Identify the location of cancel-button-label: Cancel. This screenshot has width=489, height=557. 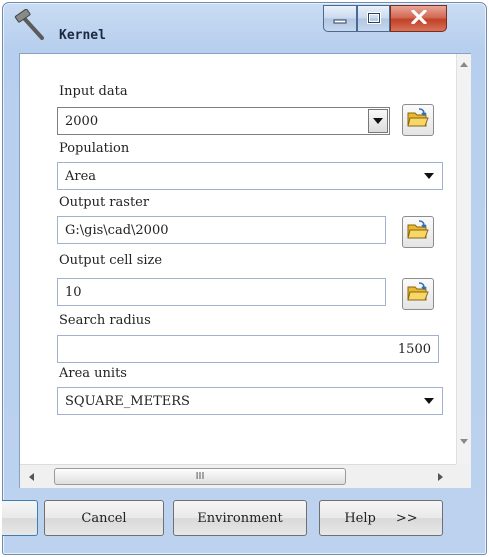
(104, 518).